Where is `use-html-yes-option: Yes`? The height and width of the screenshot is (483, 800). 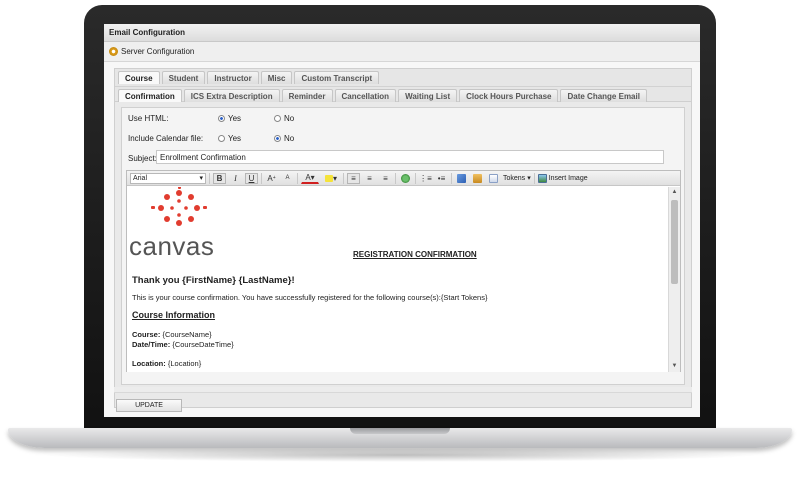
use-html-yes-option: Yes is located at coordinates (229, 118).